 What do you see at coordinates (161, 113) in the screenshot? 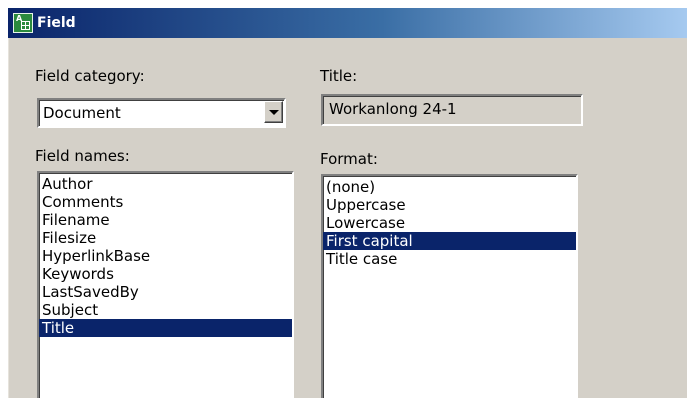
I see `field-category-dropdown: Document` at bounding box center [161, 113].